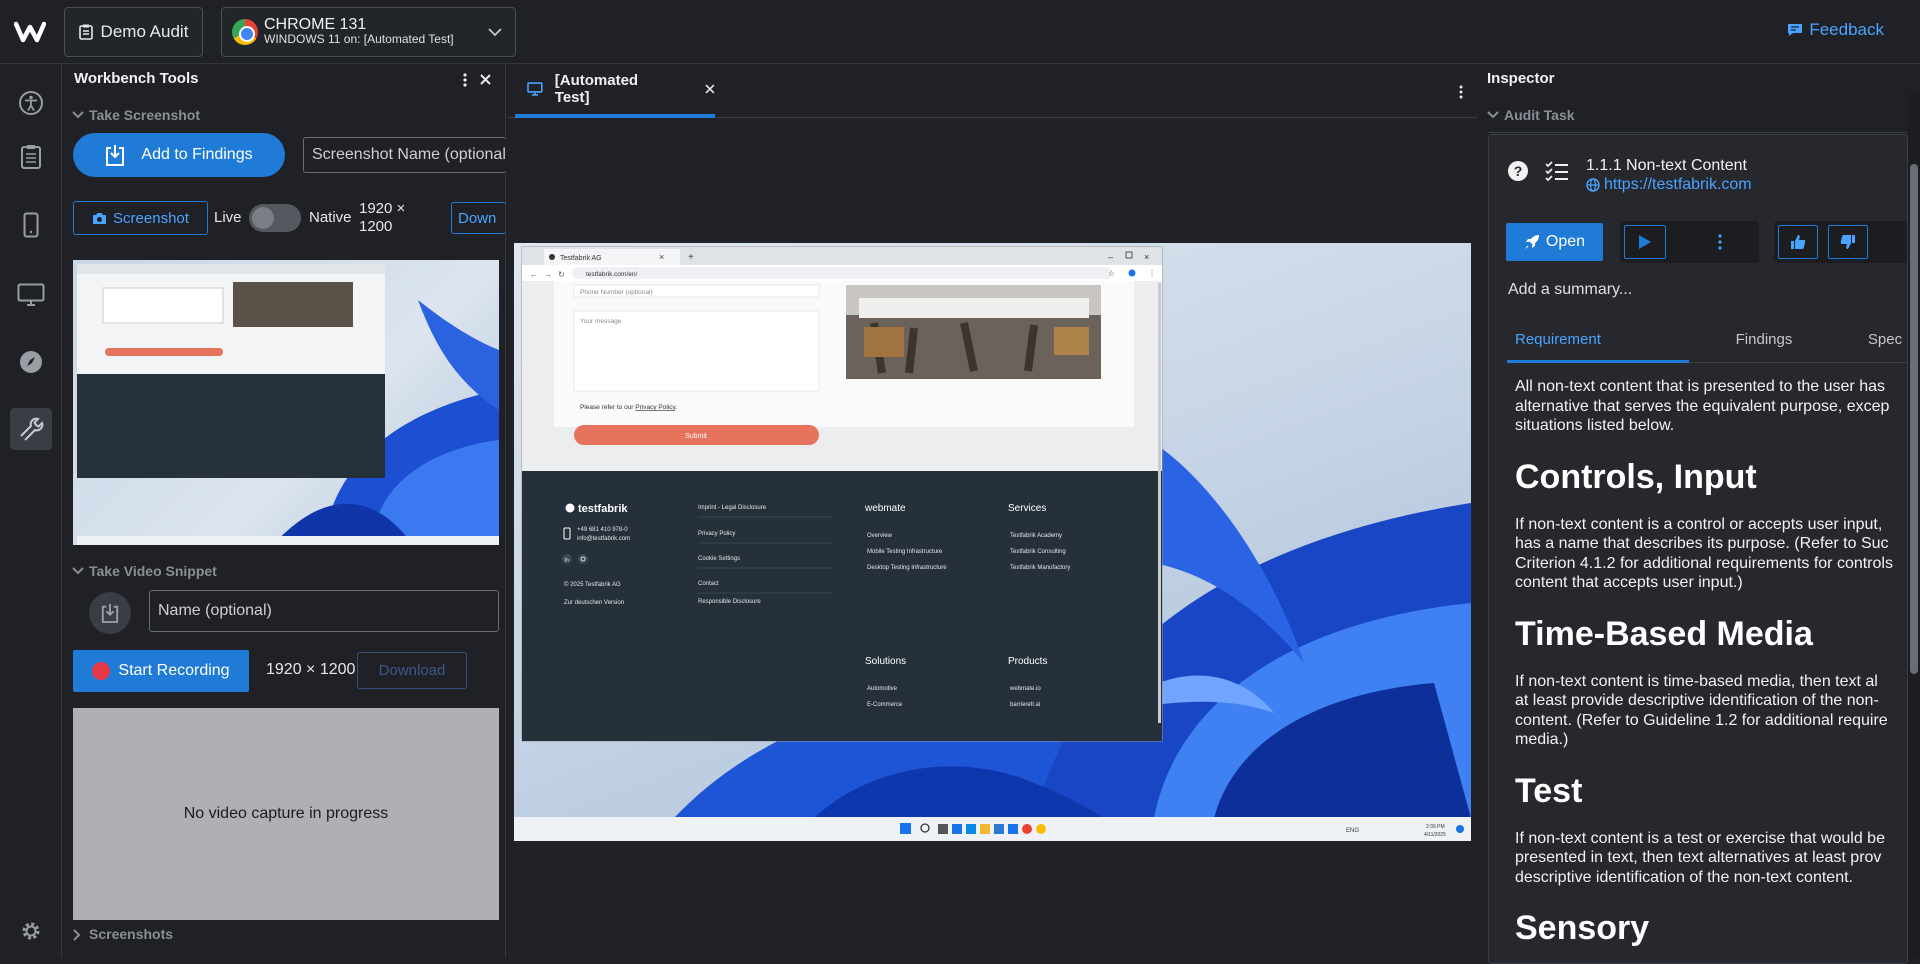  What do you see at coordinates (245, 32) in the screenshot?
I see `chrome-icon` at bounding box center [245, 32].